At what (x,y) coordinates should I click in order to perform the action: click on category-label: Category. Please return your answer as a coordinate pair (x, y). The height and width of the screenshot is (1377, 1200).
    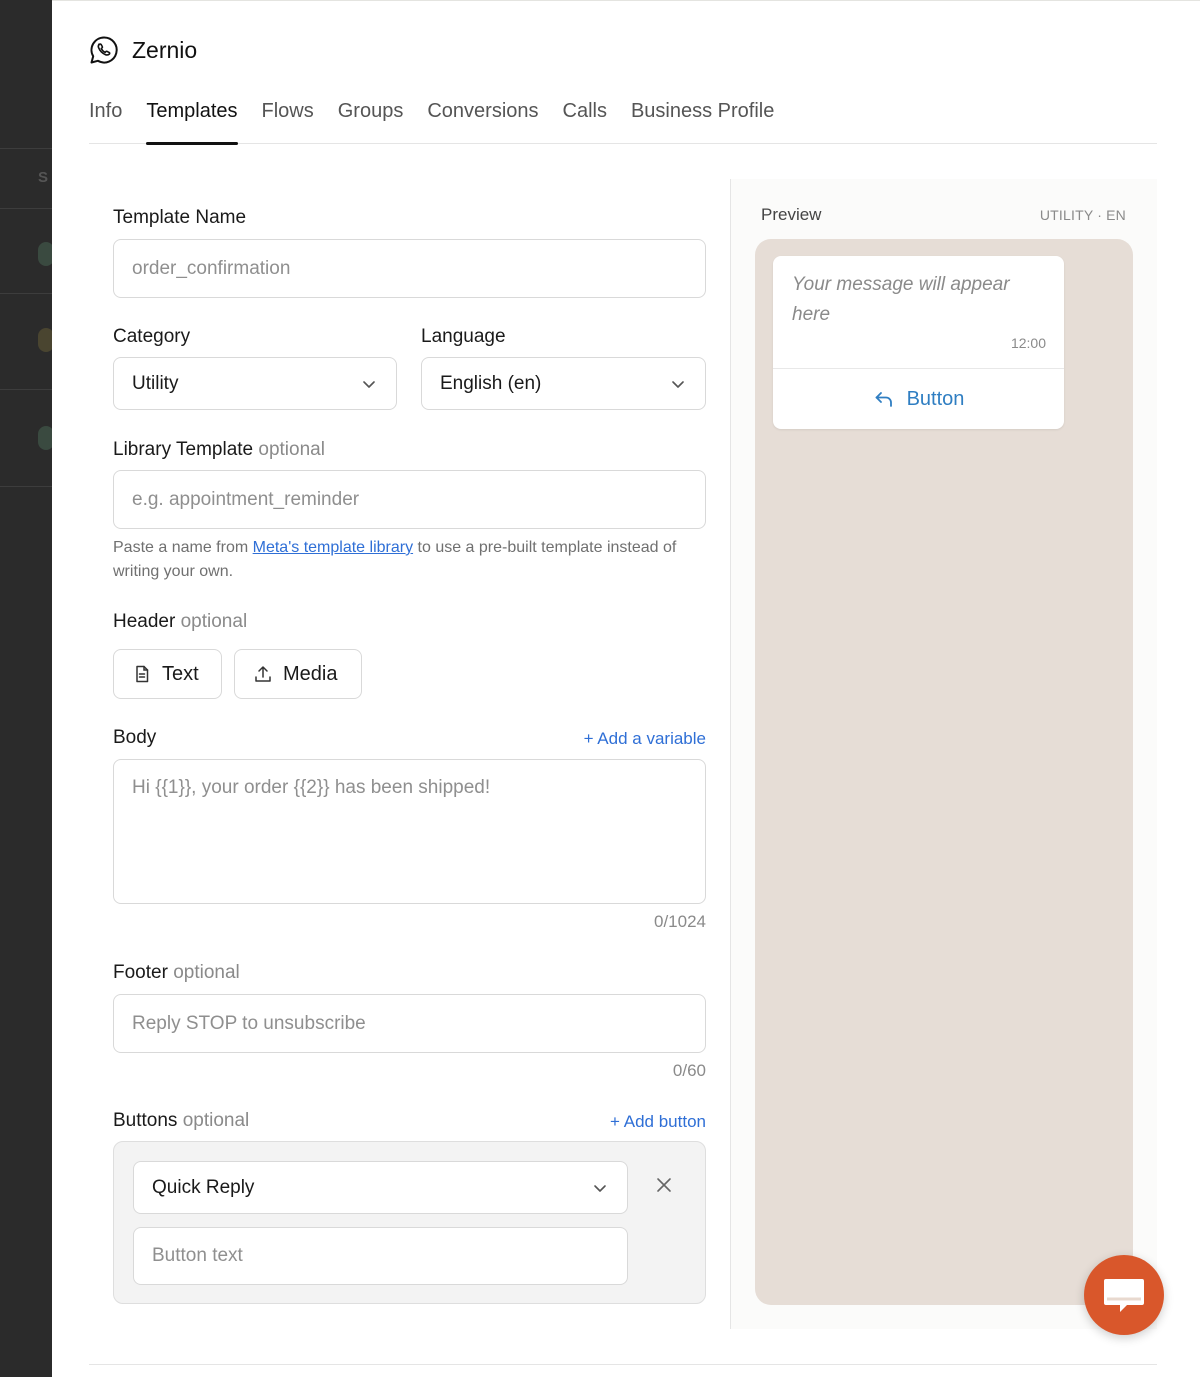
    Looking at the image, I should click on (152, 336).